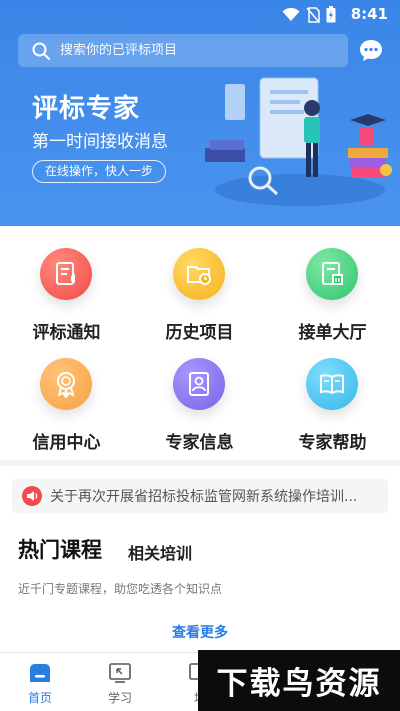 The width and height of the screenshot is (400, 711). What do you see at coordinates (332, 274) in the screenshot?
I see `document-building-icon` at bounding box center [332, 274].